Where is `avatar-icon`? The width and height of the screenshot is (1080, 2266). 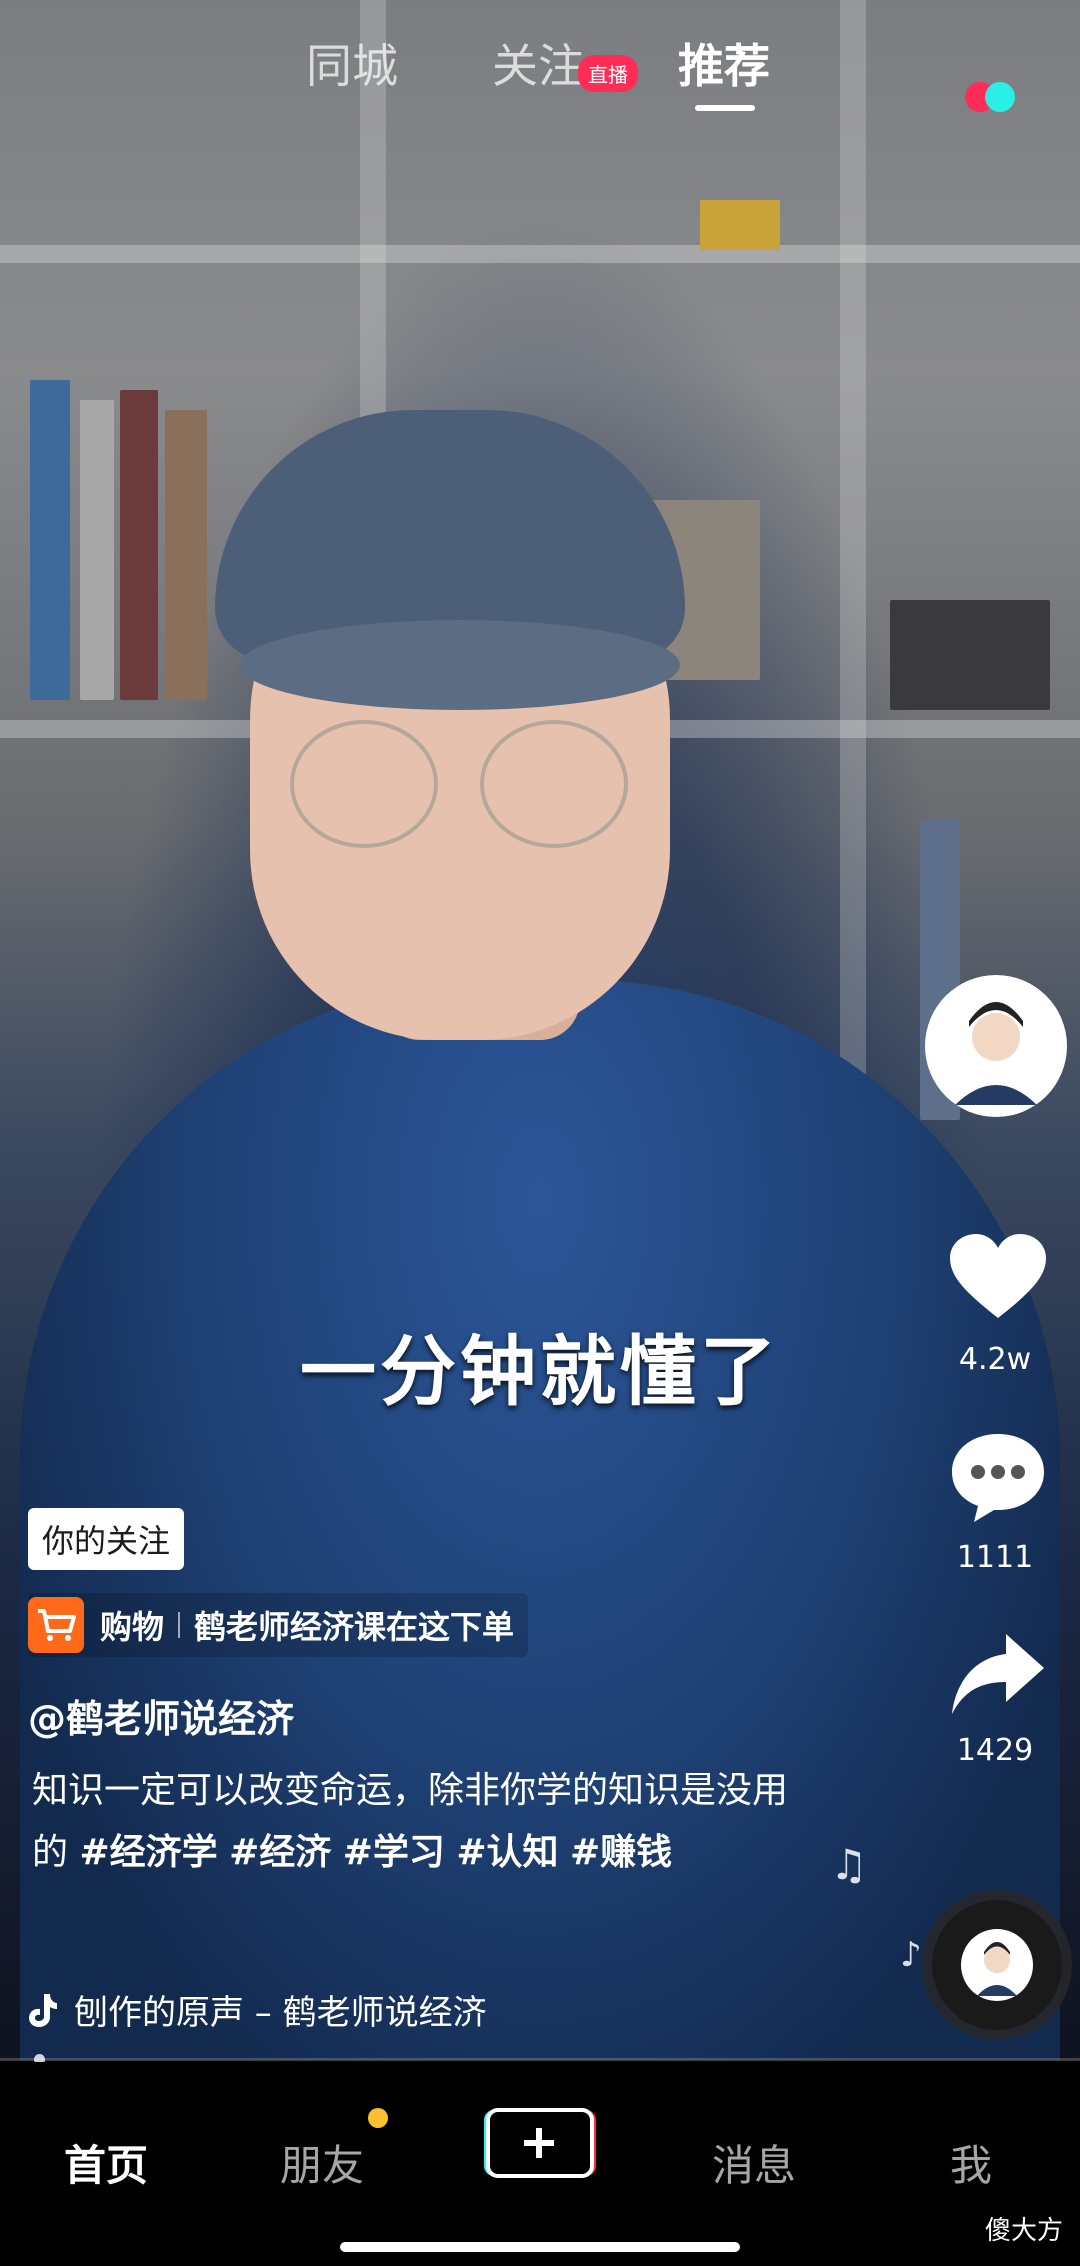 avatar-icon is located at coordinates (996, 1046).